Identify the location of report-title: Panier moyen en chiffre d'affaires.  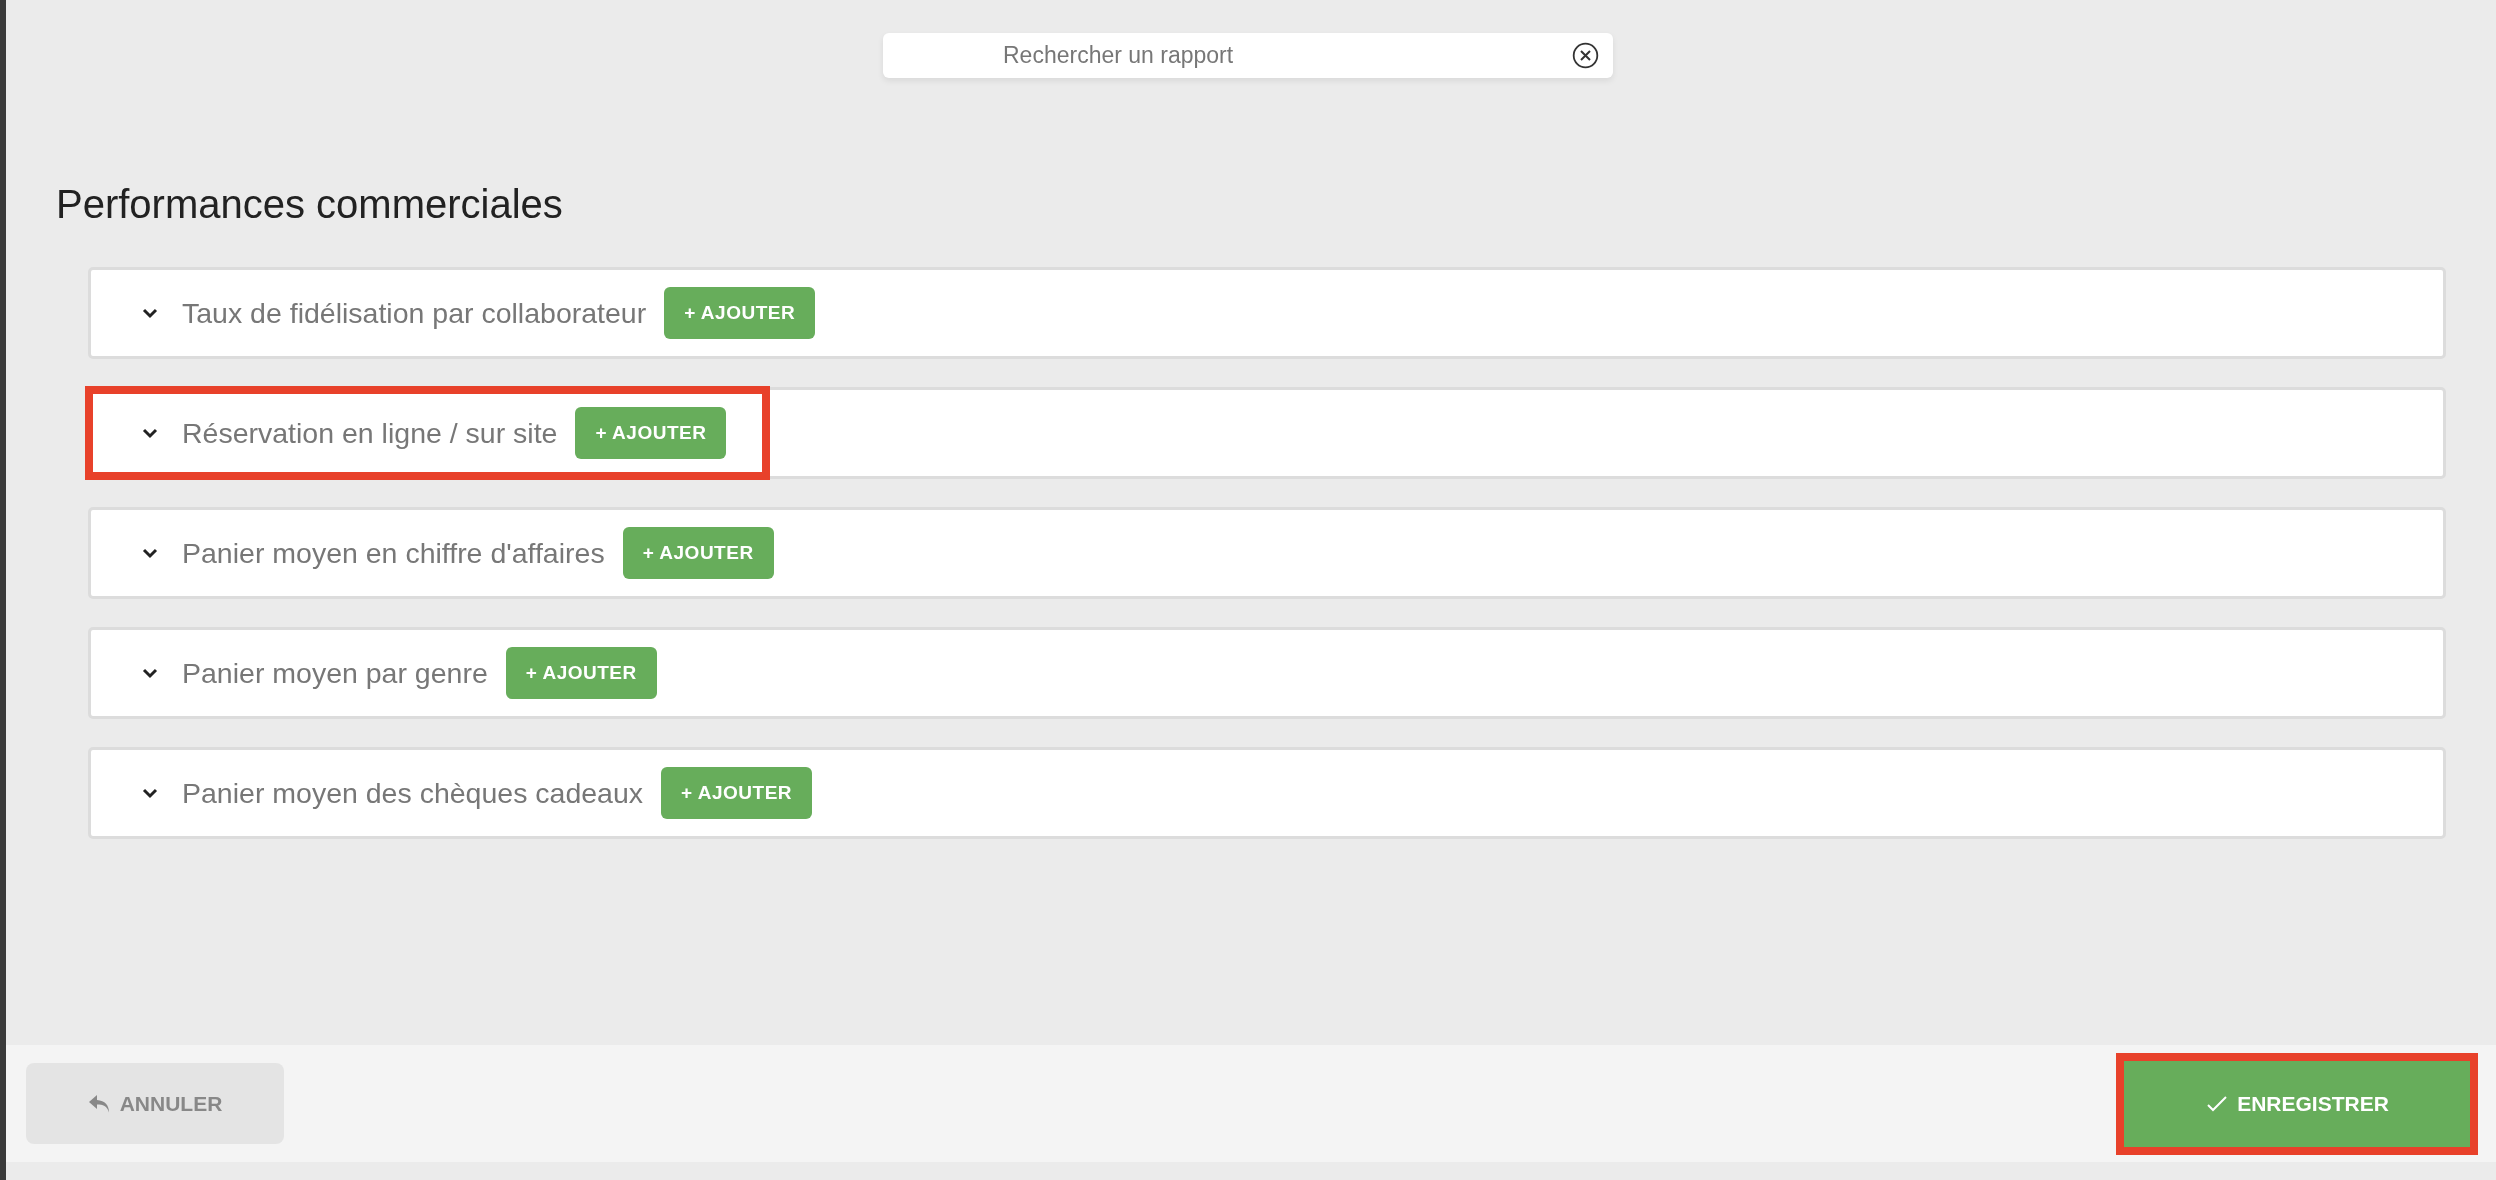
(393, 553).